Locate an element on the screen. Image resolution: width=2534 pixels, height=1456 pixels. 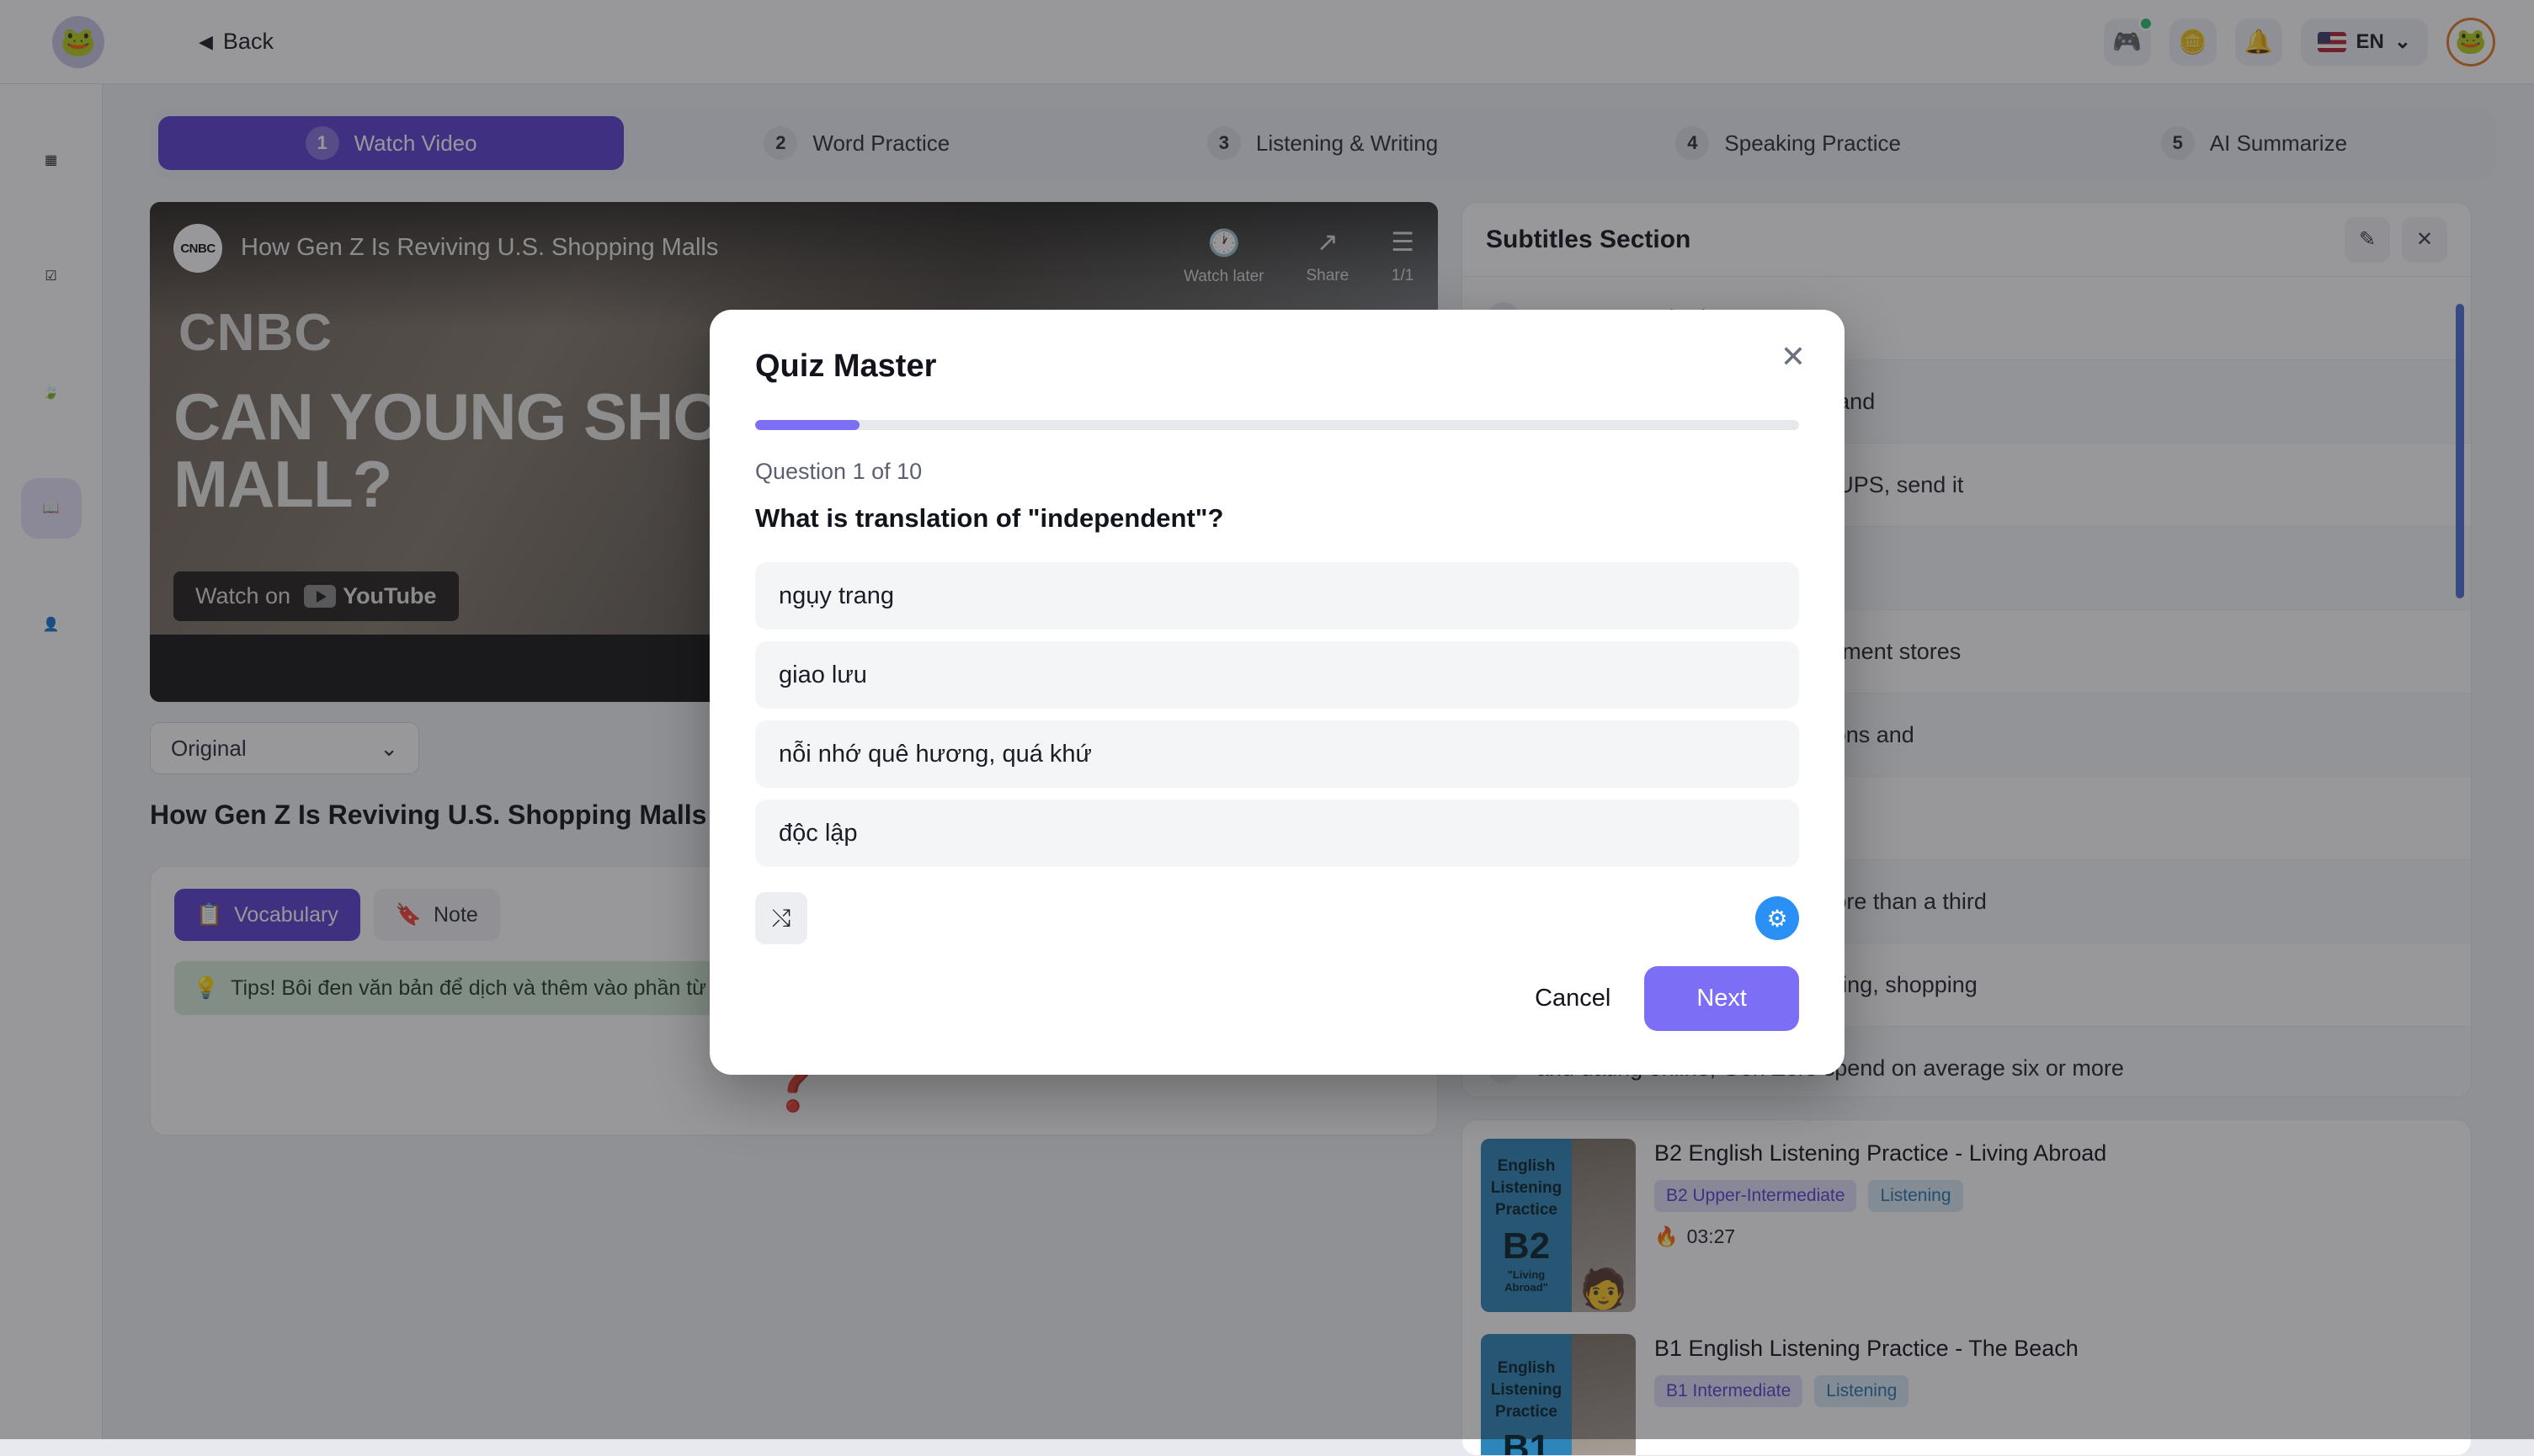
cancel-button: Cancel is located at coordinates (1572, 998).